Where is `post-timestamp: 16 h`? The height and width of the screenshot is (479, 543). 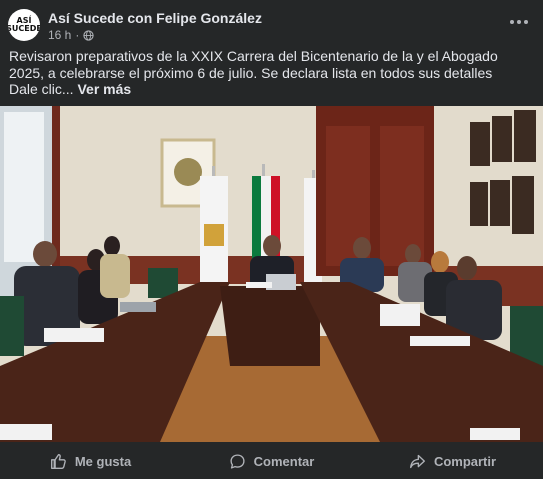 post-timestamp: 16 h is located at coordinates (59, 35).